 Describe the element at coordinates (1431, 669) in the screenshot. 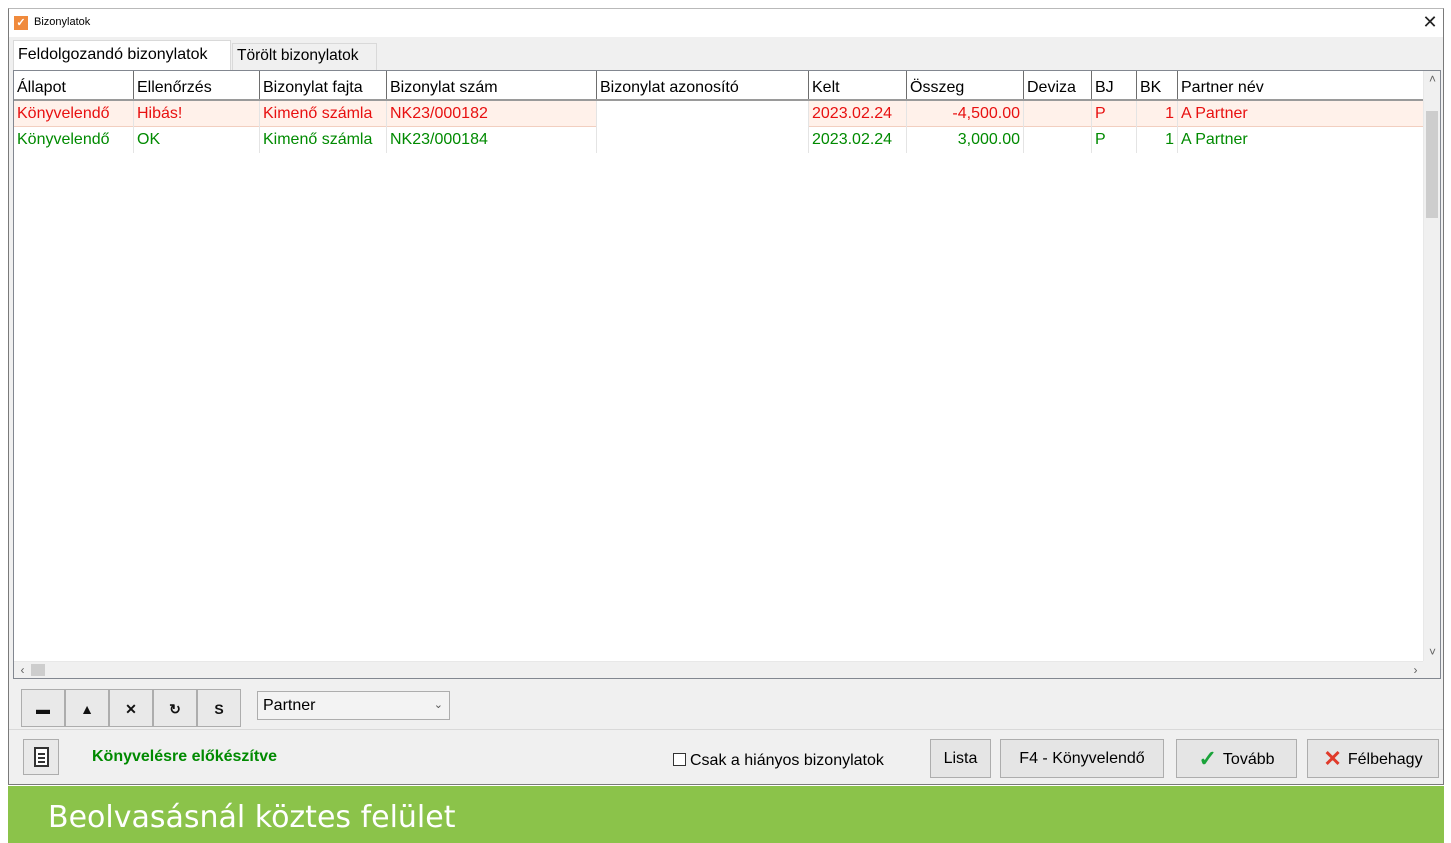

I see `scroll-corner` at that location.